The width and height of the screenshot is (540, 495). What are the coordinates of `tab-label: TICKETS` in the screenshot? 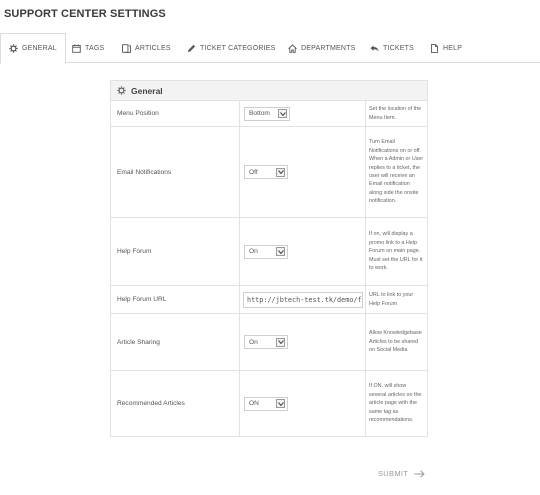 It's located at (398, 48).